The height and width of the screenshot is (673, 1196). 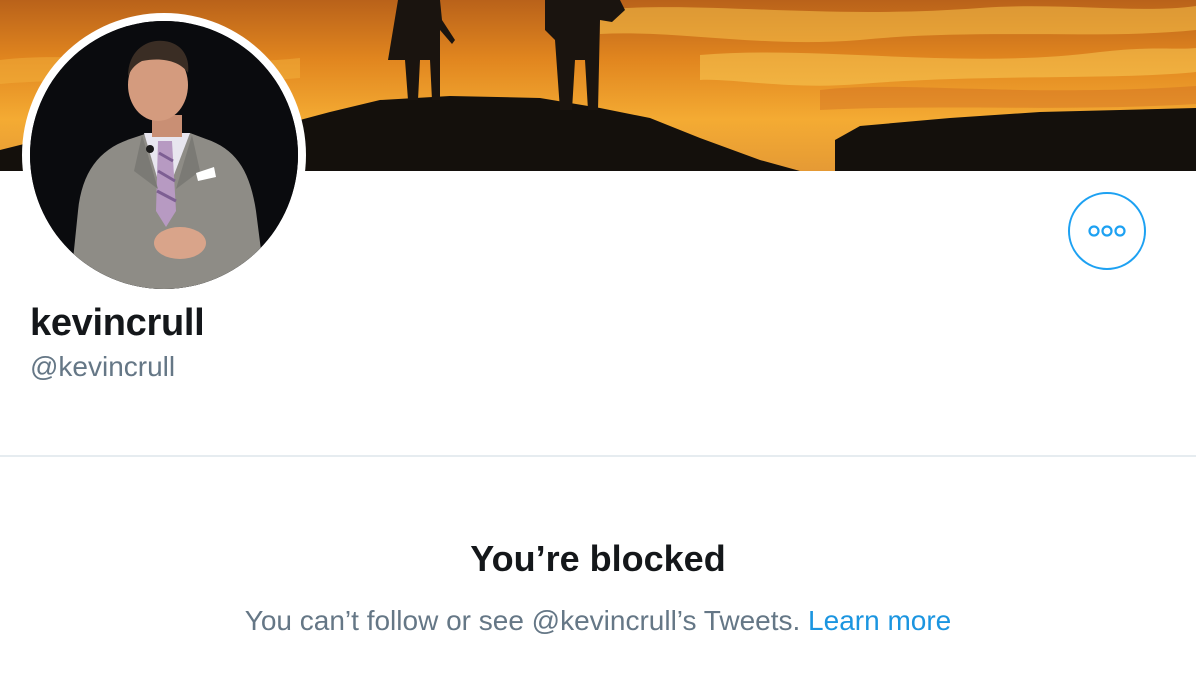 I want to click on person-portrait-graphic, so click(x=164, y=155).